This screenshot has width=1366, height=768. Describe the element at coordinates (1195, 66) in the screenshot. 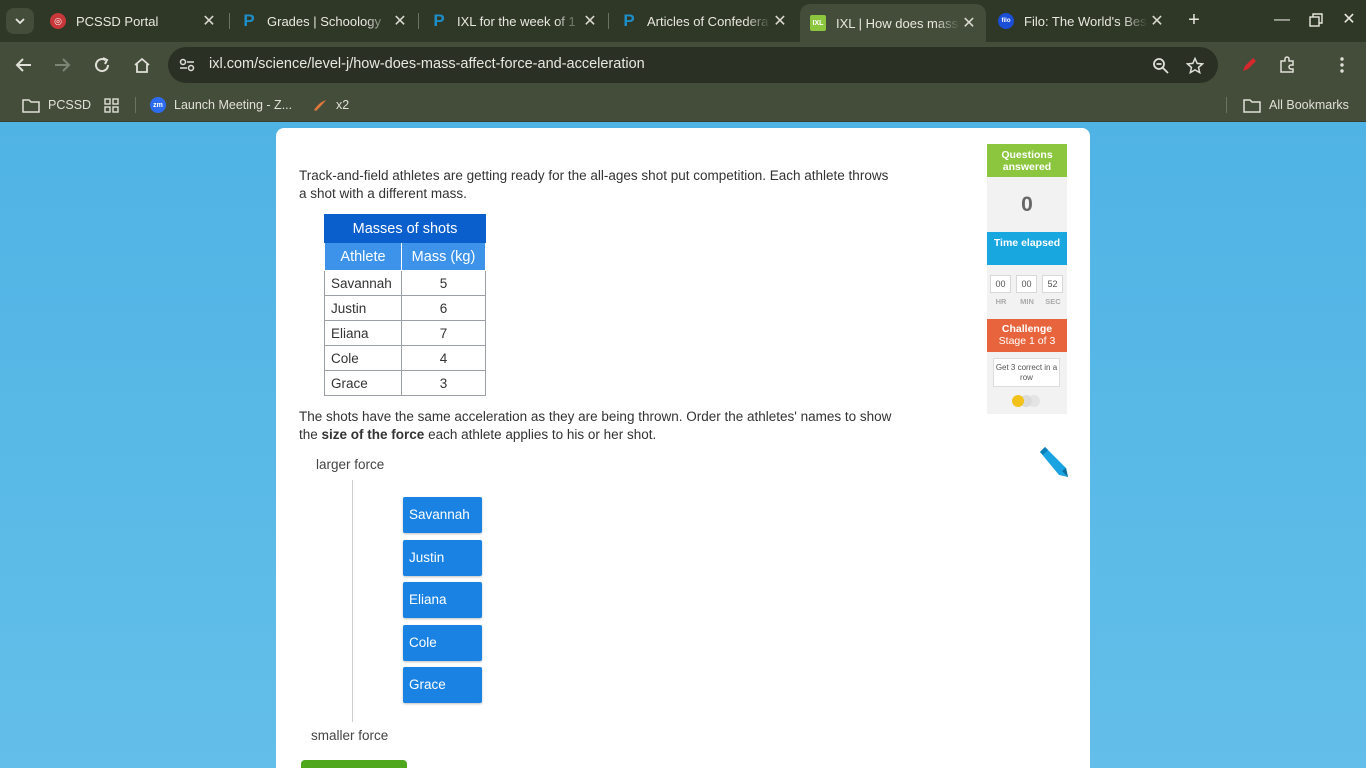

I see `bookmark-star-icon` at that location.